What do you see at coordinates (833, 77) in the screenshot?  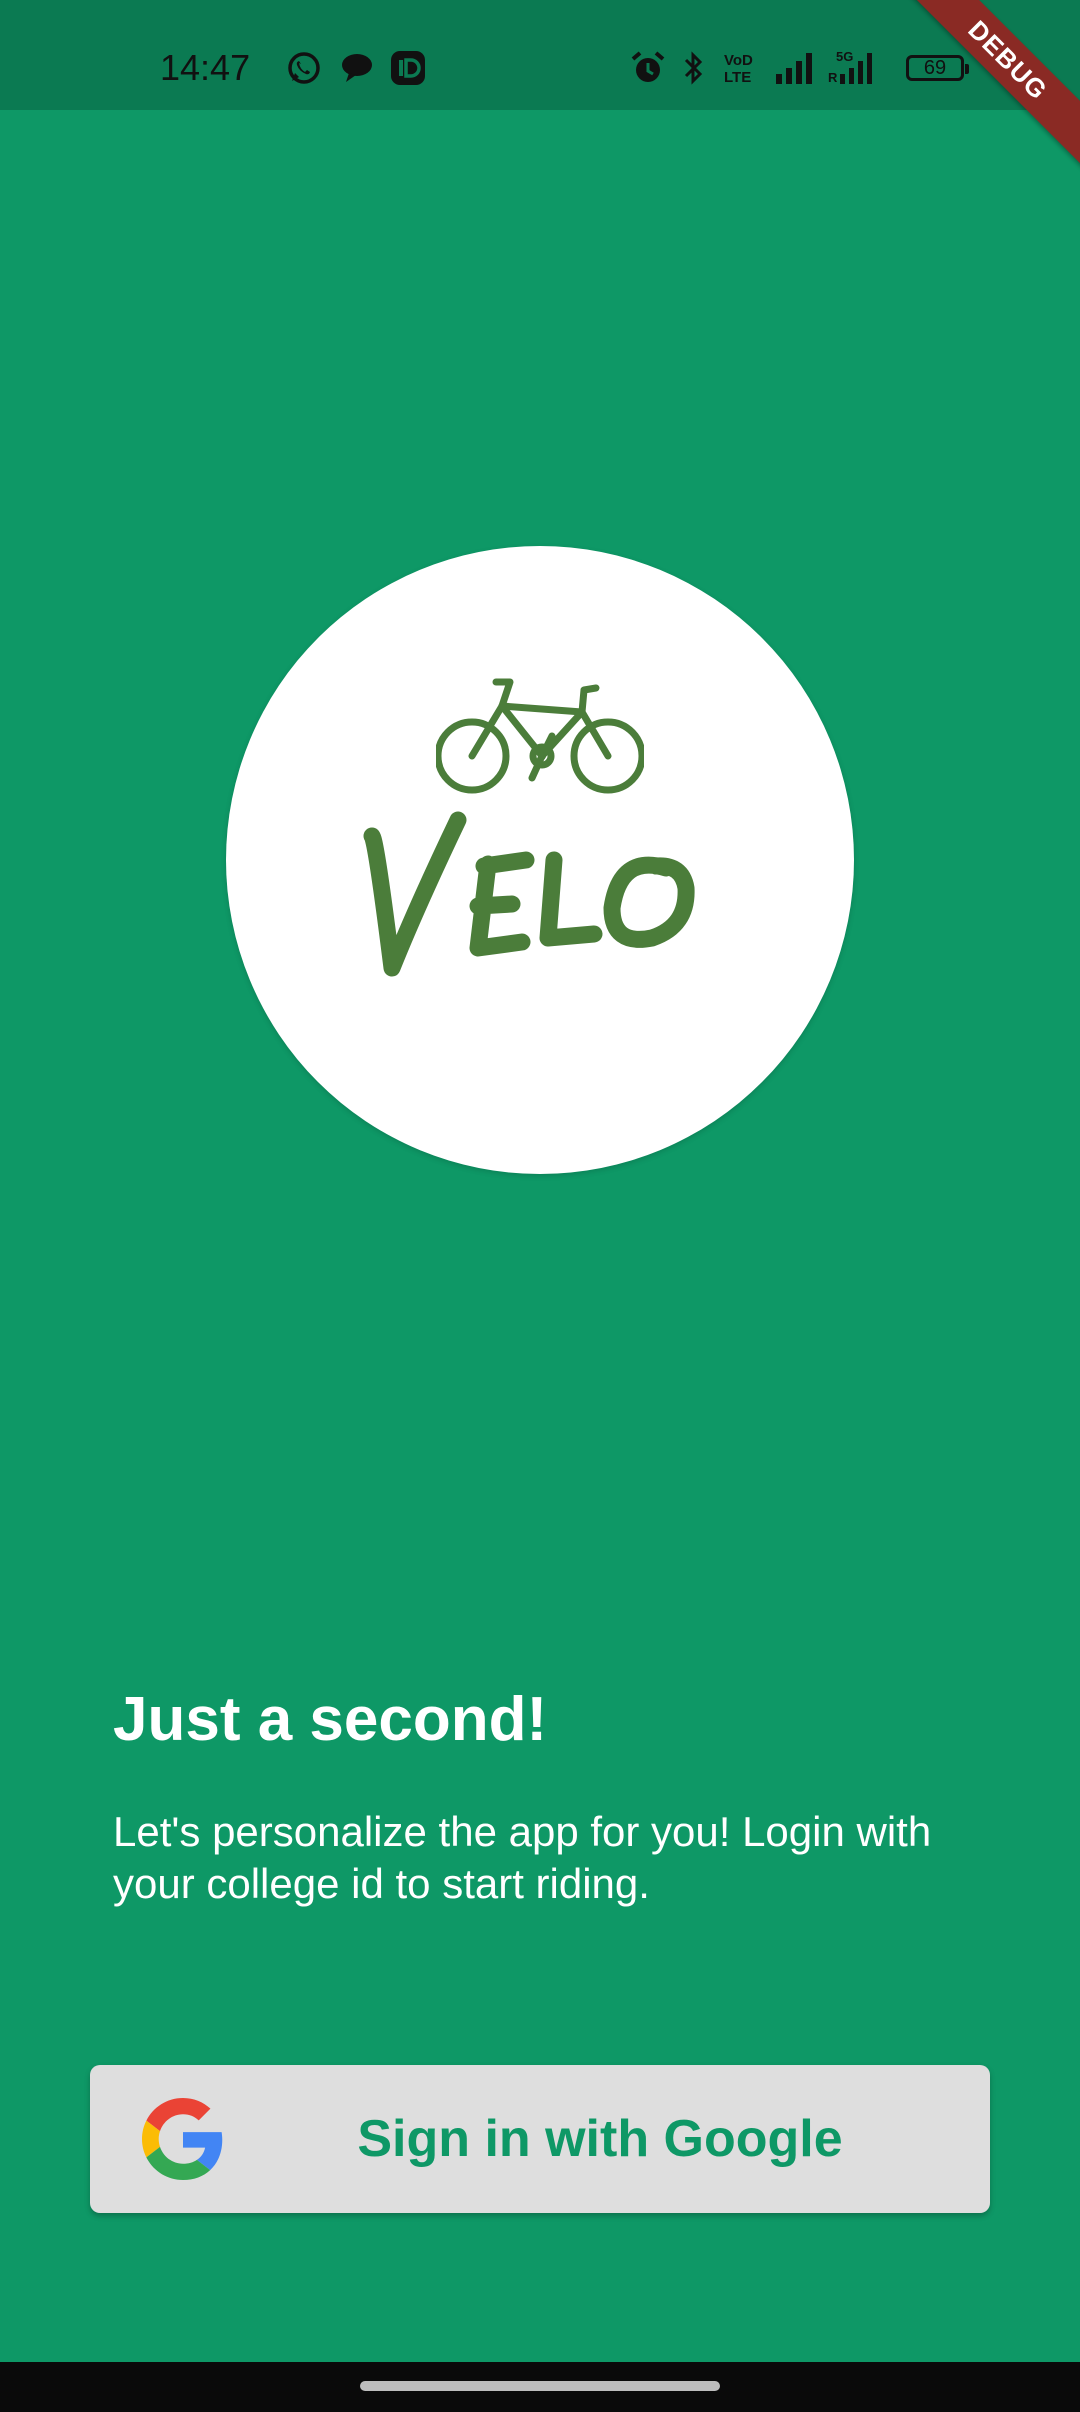 I see `svg-text: R` at bounding box center [833, 77].